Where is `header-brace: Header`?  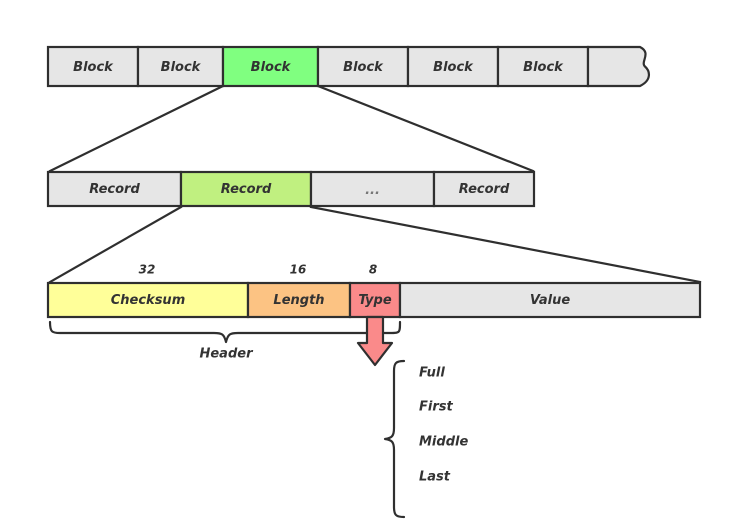 header-brace: Header is located at coordinates (225, 341).